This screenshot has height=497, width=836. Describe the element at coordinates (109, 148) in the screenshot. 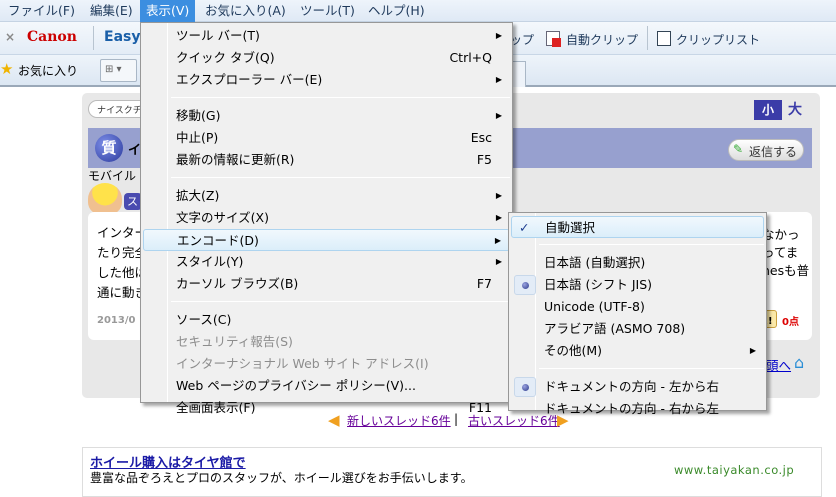

I see `question-badge: 質` at that location.